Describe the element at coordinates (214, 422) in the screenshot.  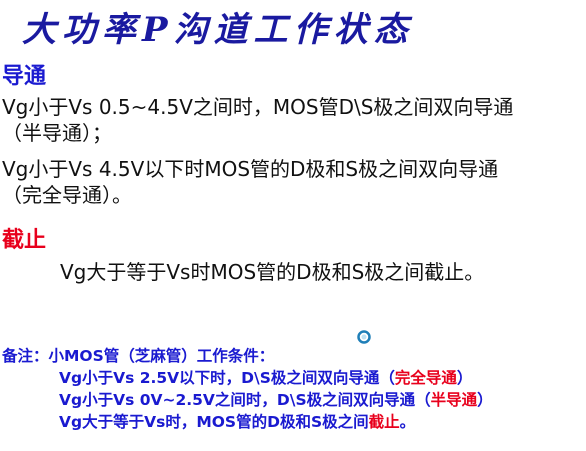
I see `note-line-4-text: Vg大于等于Vs时，MOS管的D极和S极之间` at that location.